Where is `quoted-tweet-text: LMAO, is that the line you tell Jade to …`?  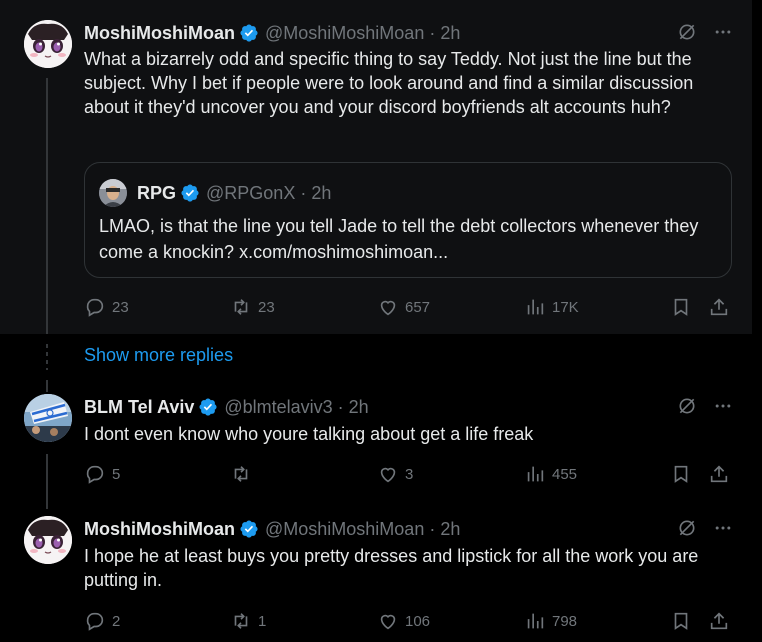 quoted-tweet-text: LMAO, is that the line you tell Jade to … is located at coordinates (399, 239).